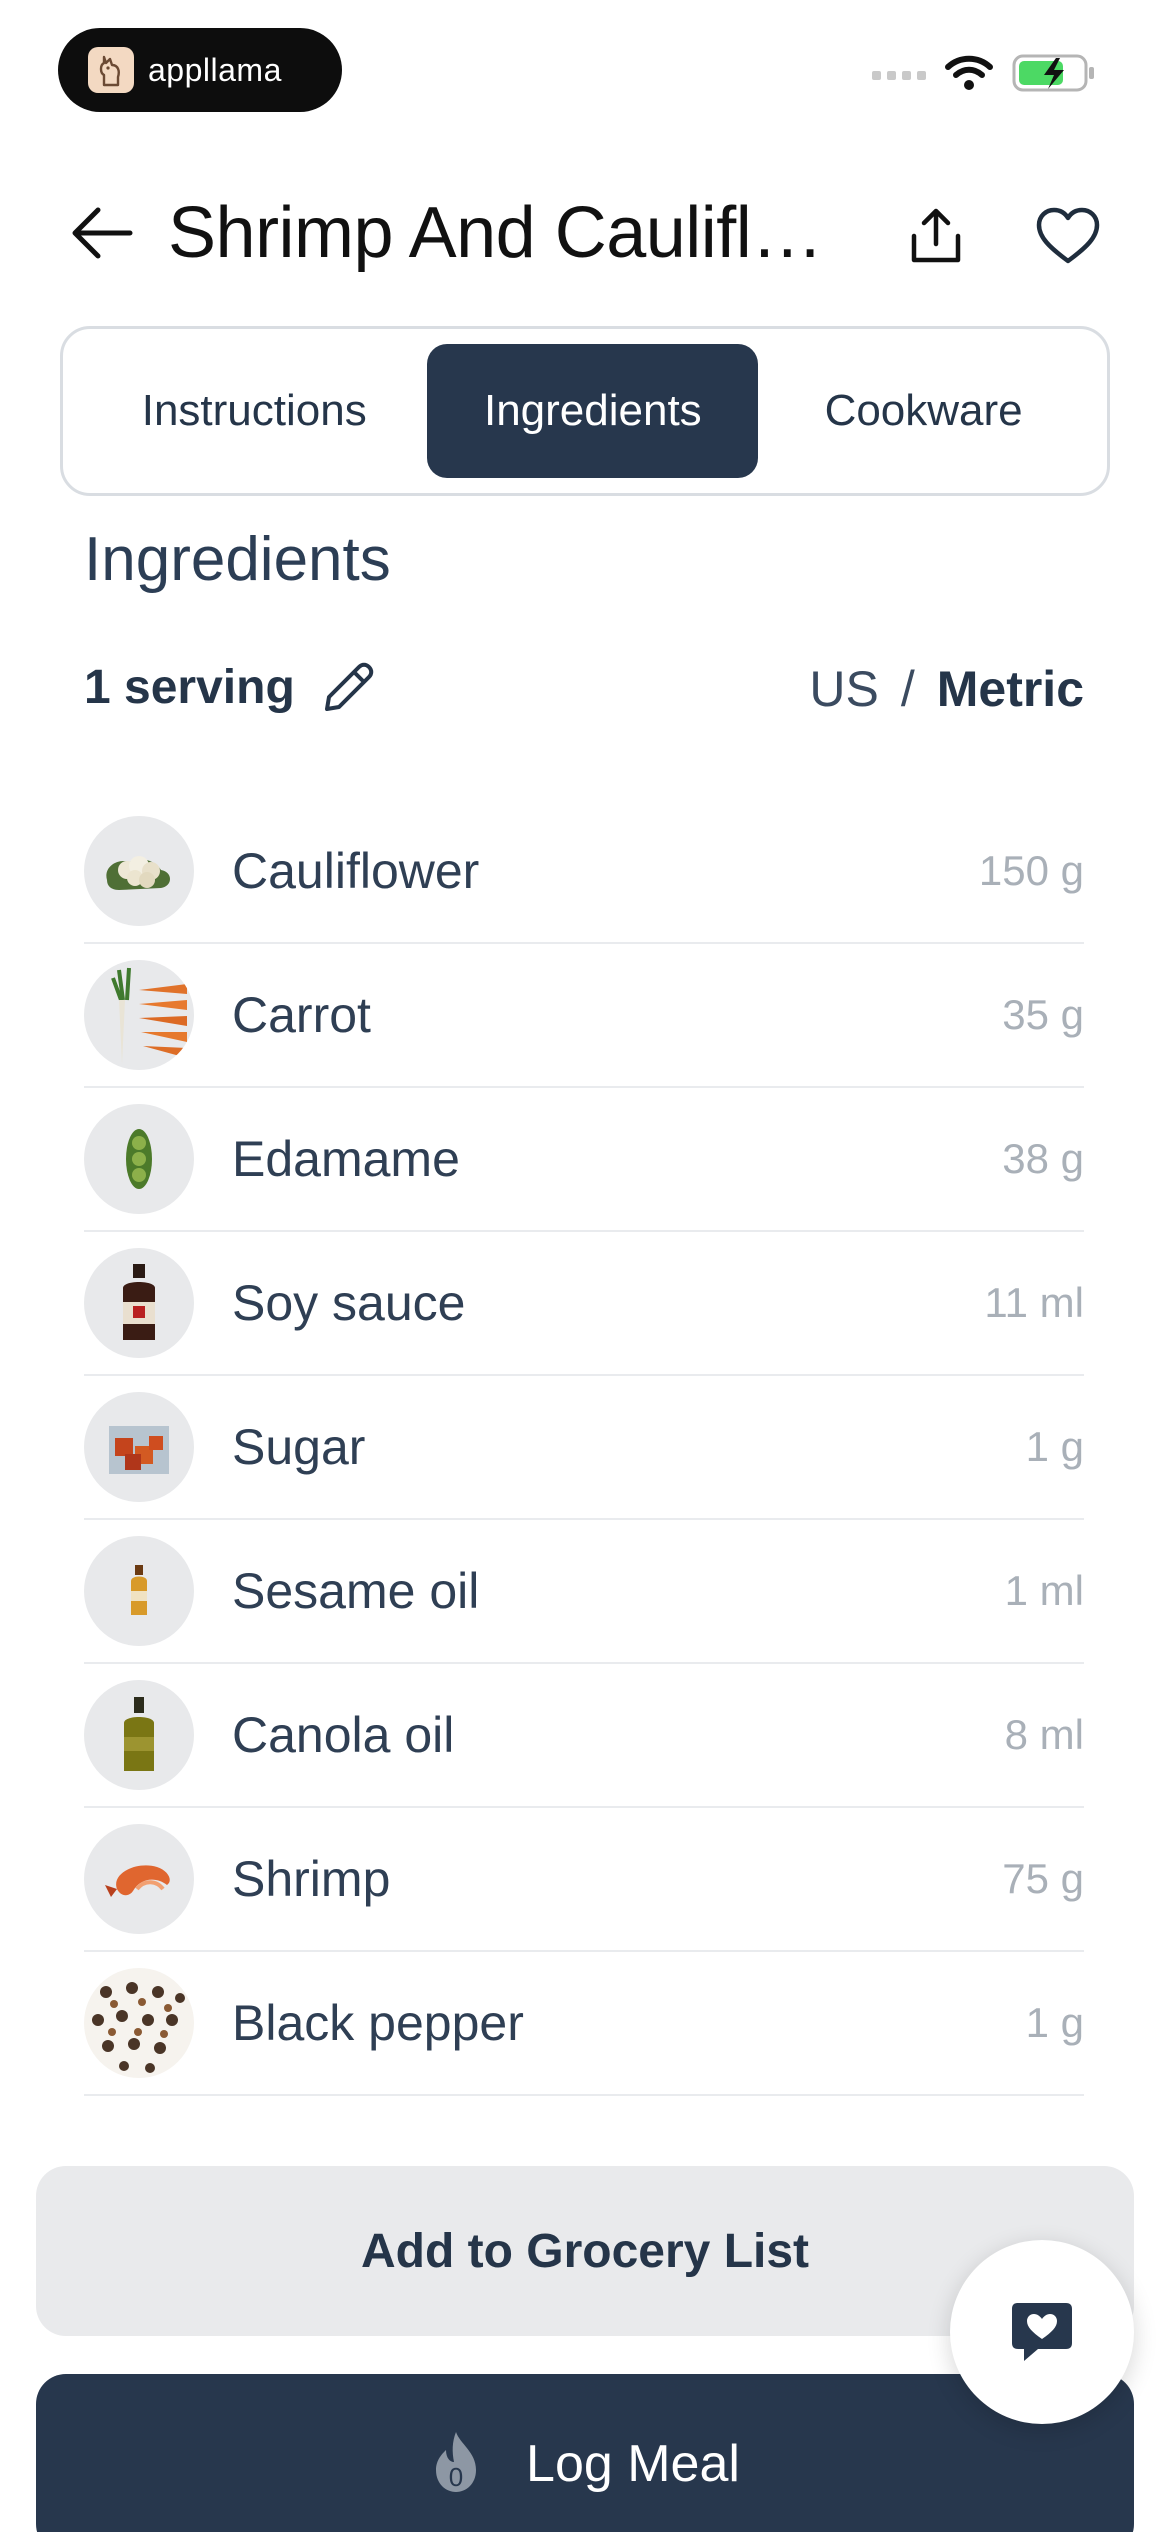 The height and width of the screenshot is (2532, 1170). Describe the element at coordinates (633, 2464) in the screenshot. I see `log-meal-label: Log Meal` at that location.